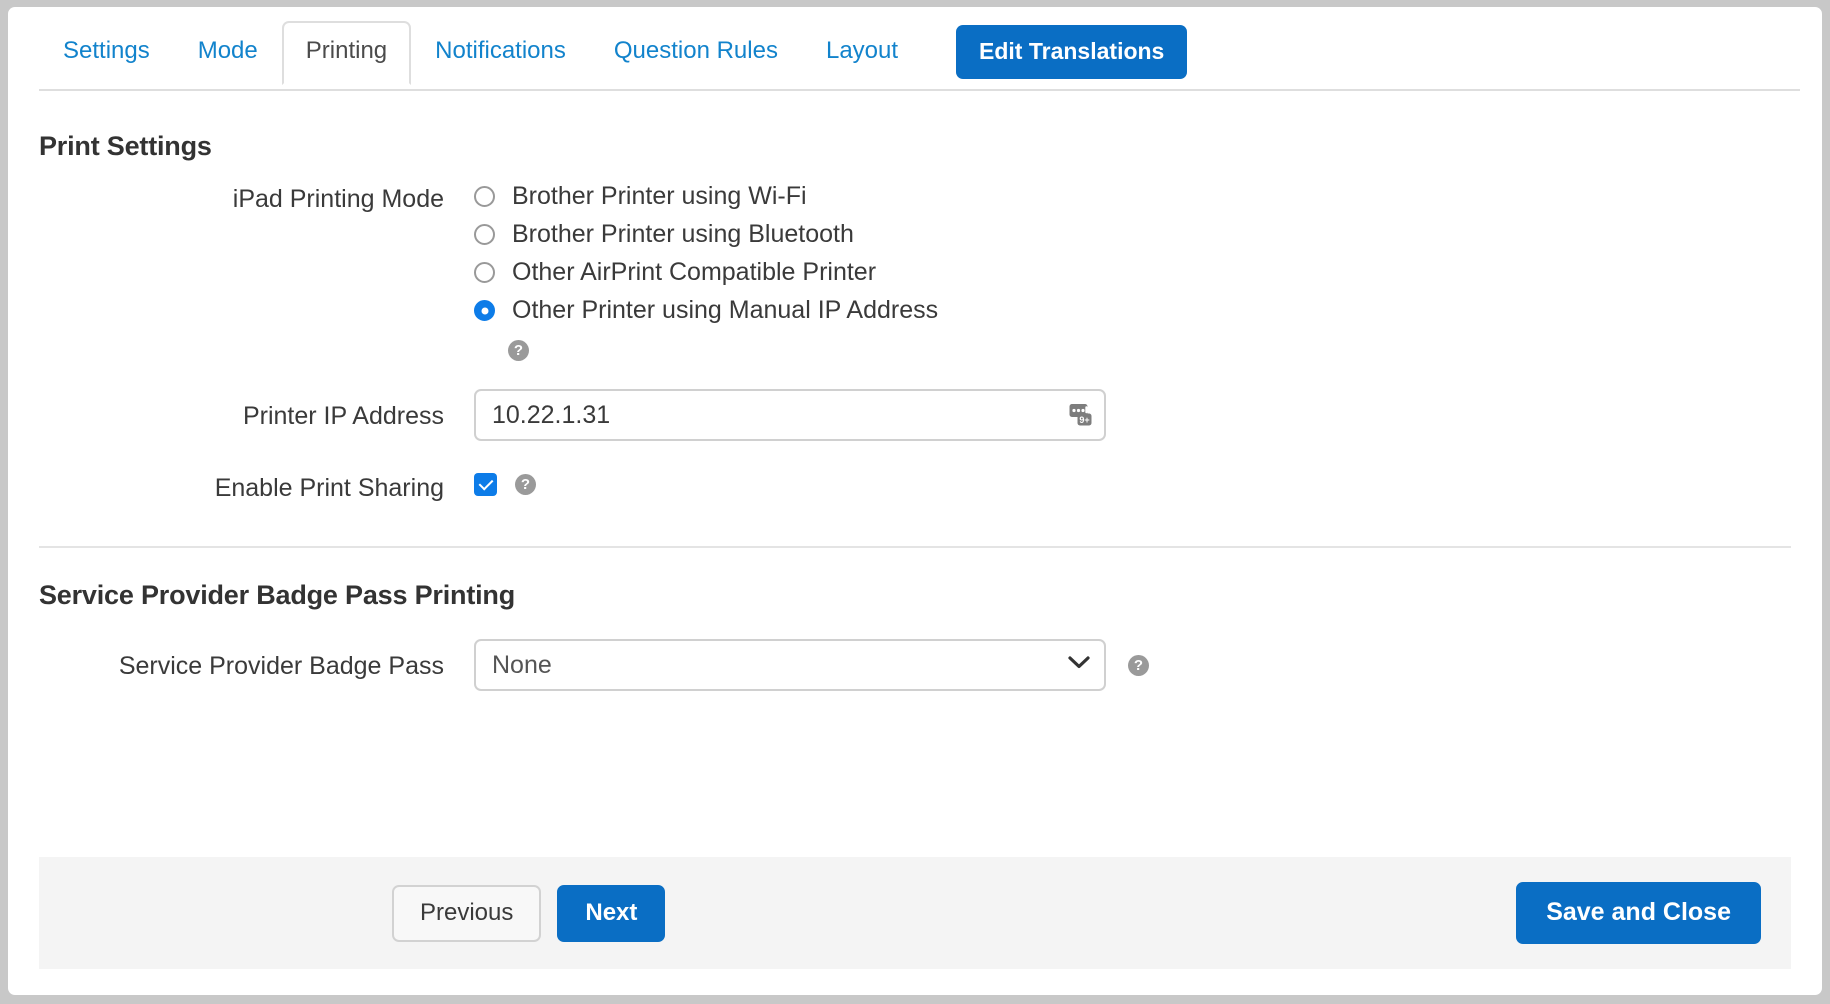 This screenshot has height=1004, width=1830. Describe the element at coordinates (1132, 415) in the screenshot. I see `printer-ip-field: 9+` at that location.